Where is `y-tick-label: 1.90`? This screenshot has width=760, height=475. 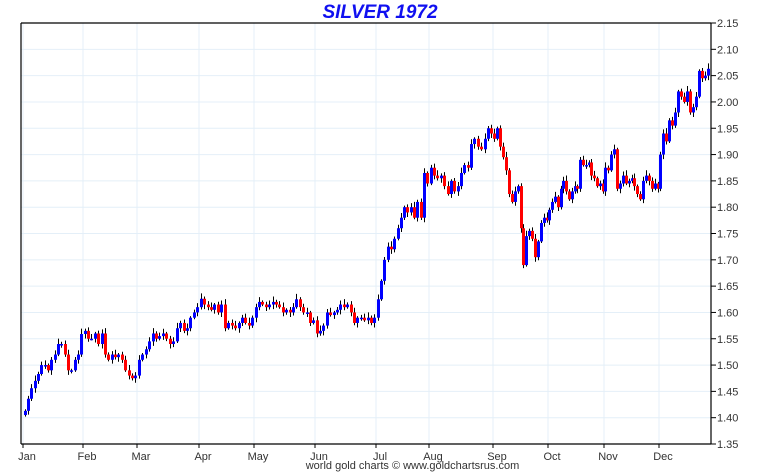 y-tick-label: 1.90 is located at coordinates (727, 156).